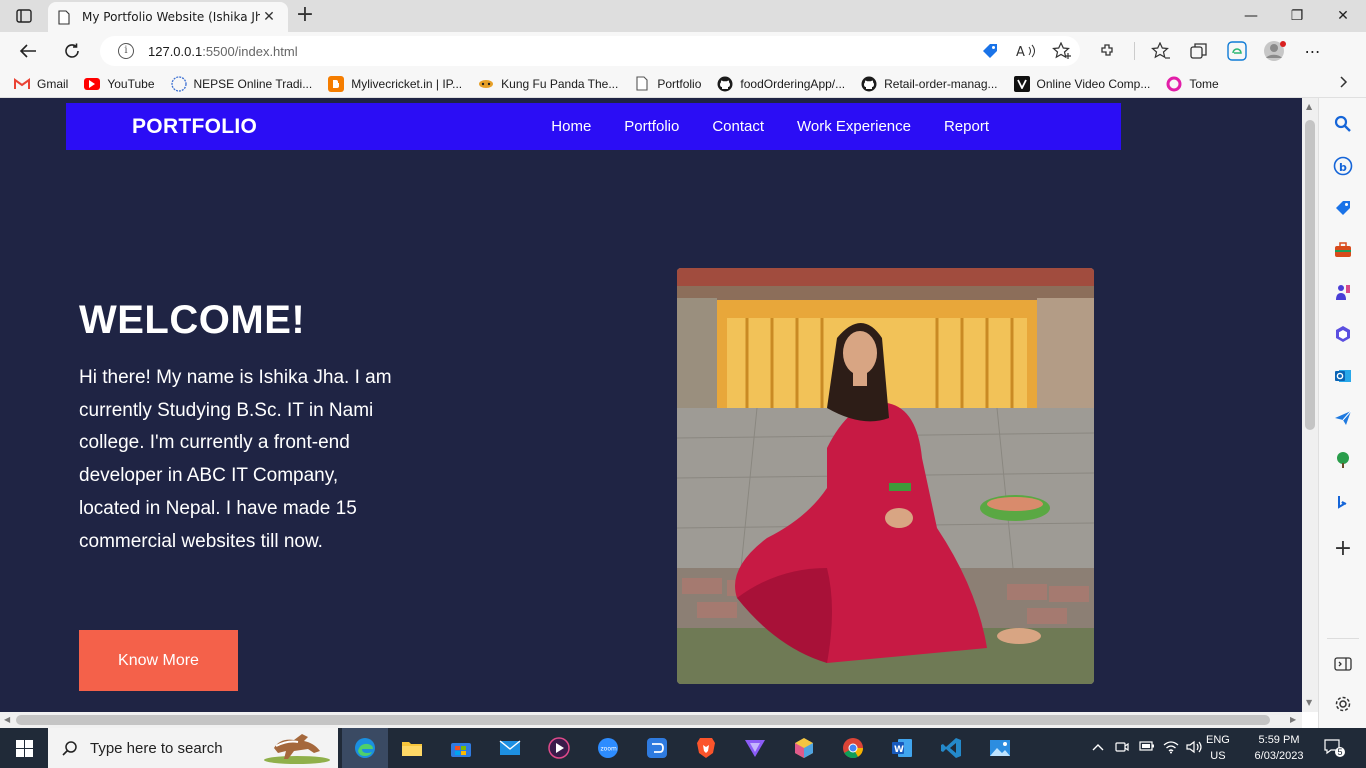 The width and height of the screenshot is (1366, 768). What do you see at coordinates (486, 84) in the screenshot?
I see `panda-icon` at bounding box center [486, 84].